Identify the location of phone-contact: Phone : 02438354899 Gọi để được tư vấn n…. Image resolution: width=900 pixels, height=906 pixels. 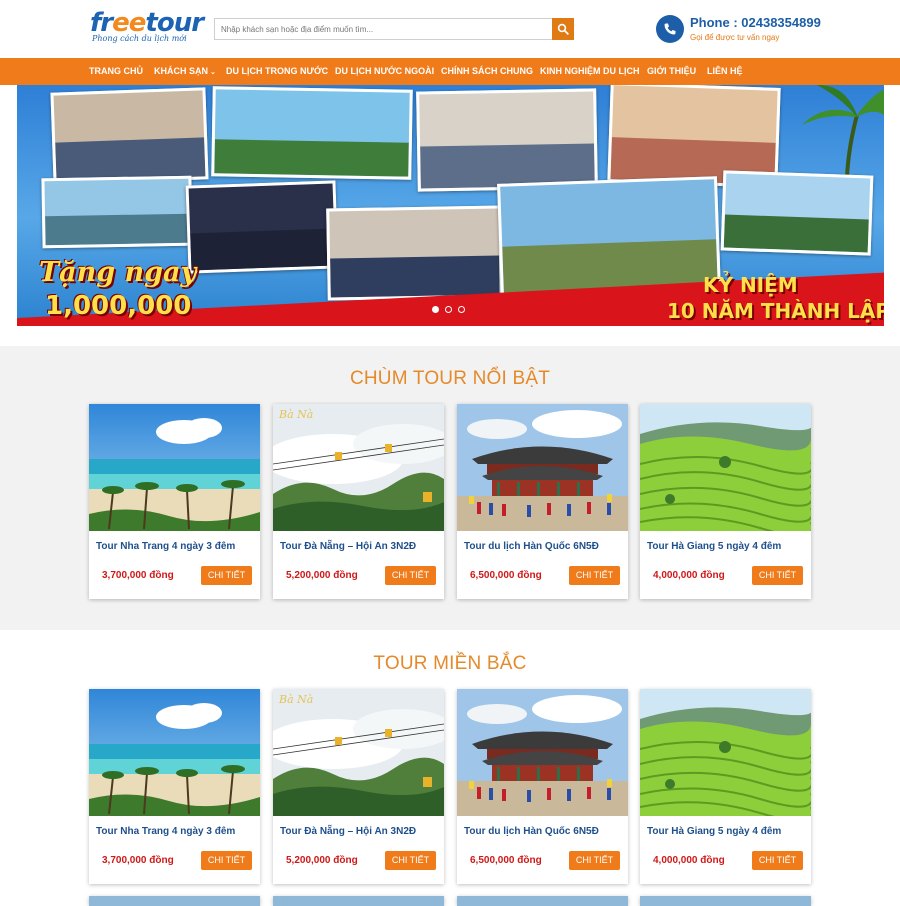
(751, 31).